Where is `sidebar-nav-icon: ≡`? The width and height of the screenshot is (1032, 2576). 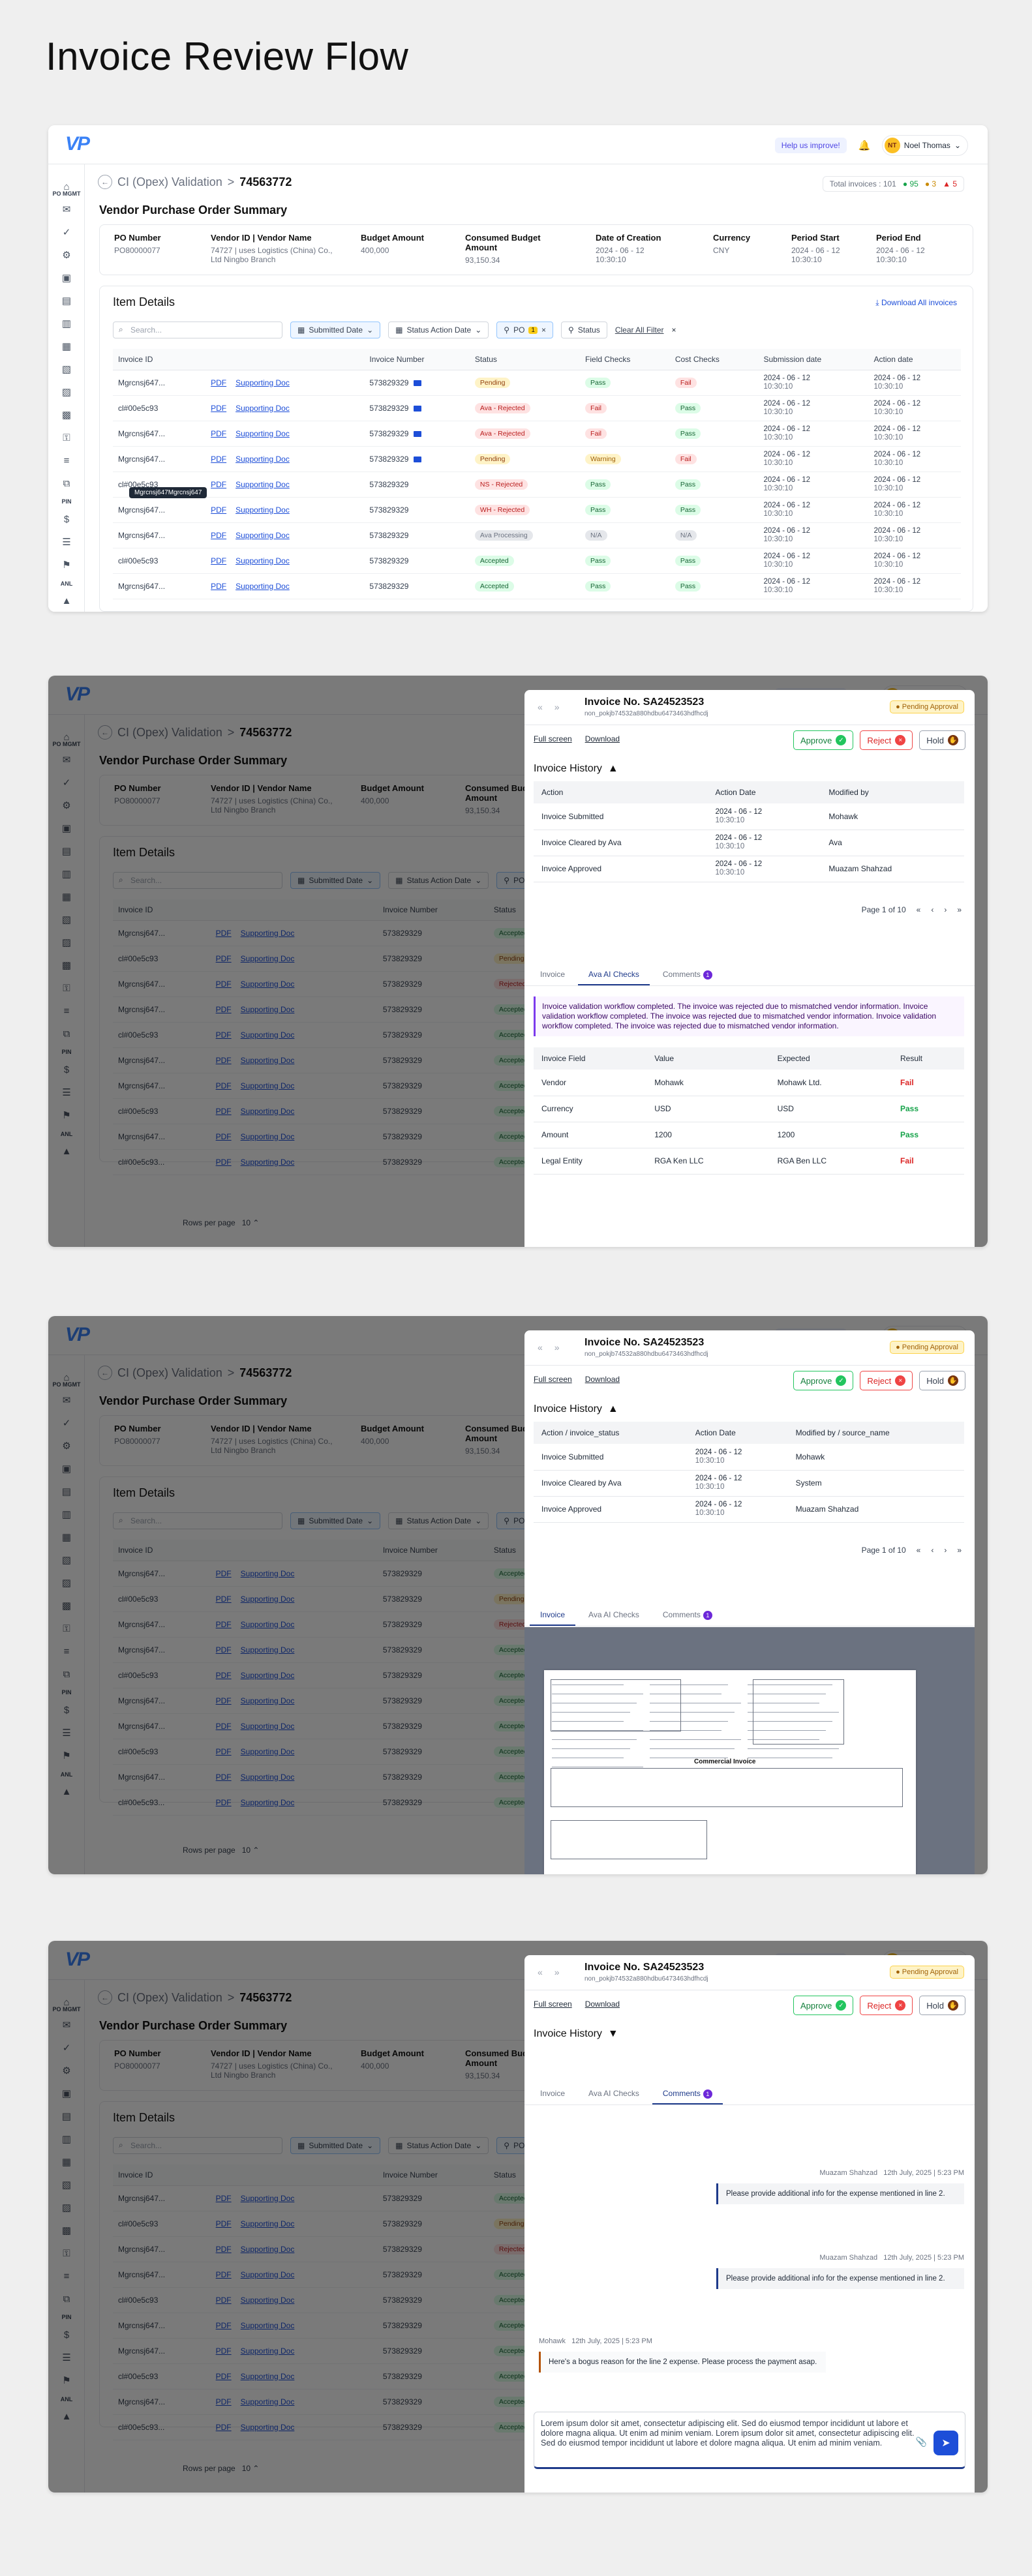
sidebar-nav-icon: ≡ is located at coordinates (66, 460).